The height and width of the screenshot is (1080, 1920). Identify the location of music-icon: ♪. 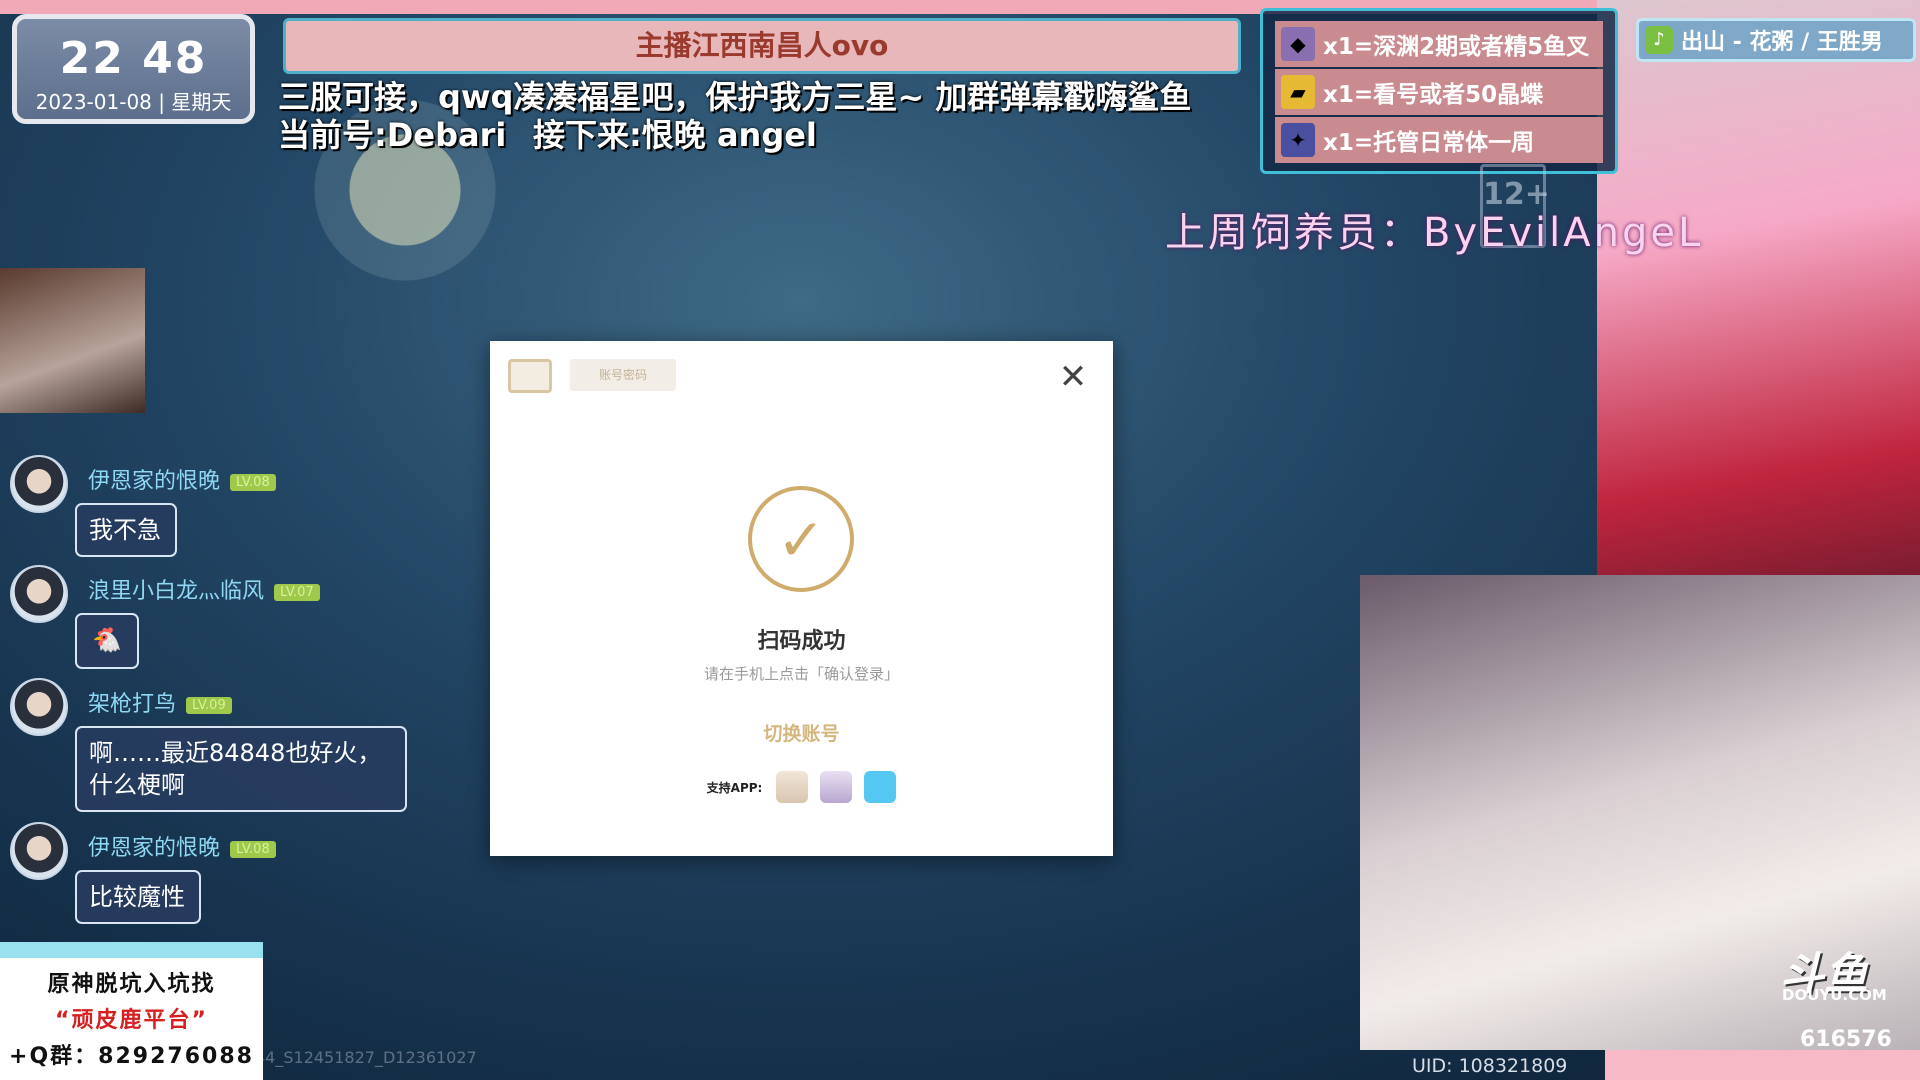
(1659, 40).